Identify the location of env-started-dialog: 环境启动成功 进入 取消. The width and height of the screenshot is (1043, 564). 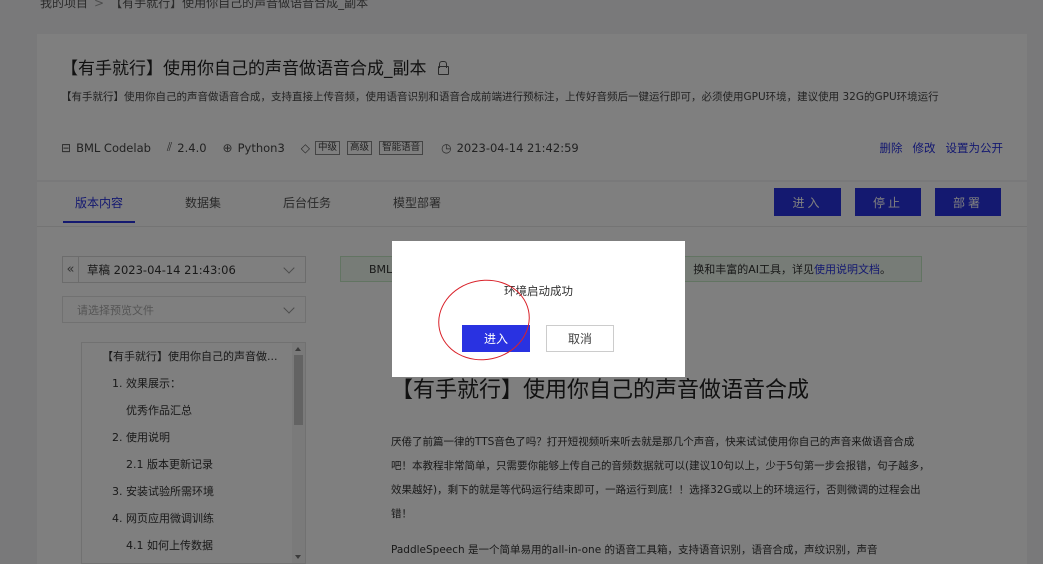
(538, 309).